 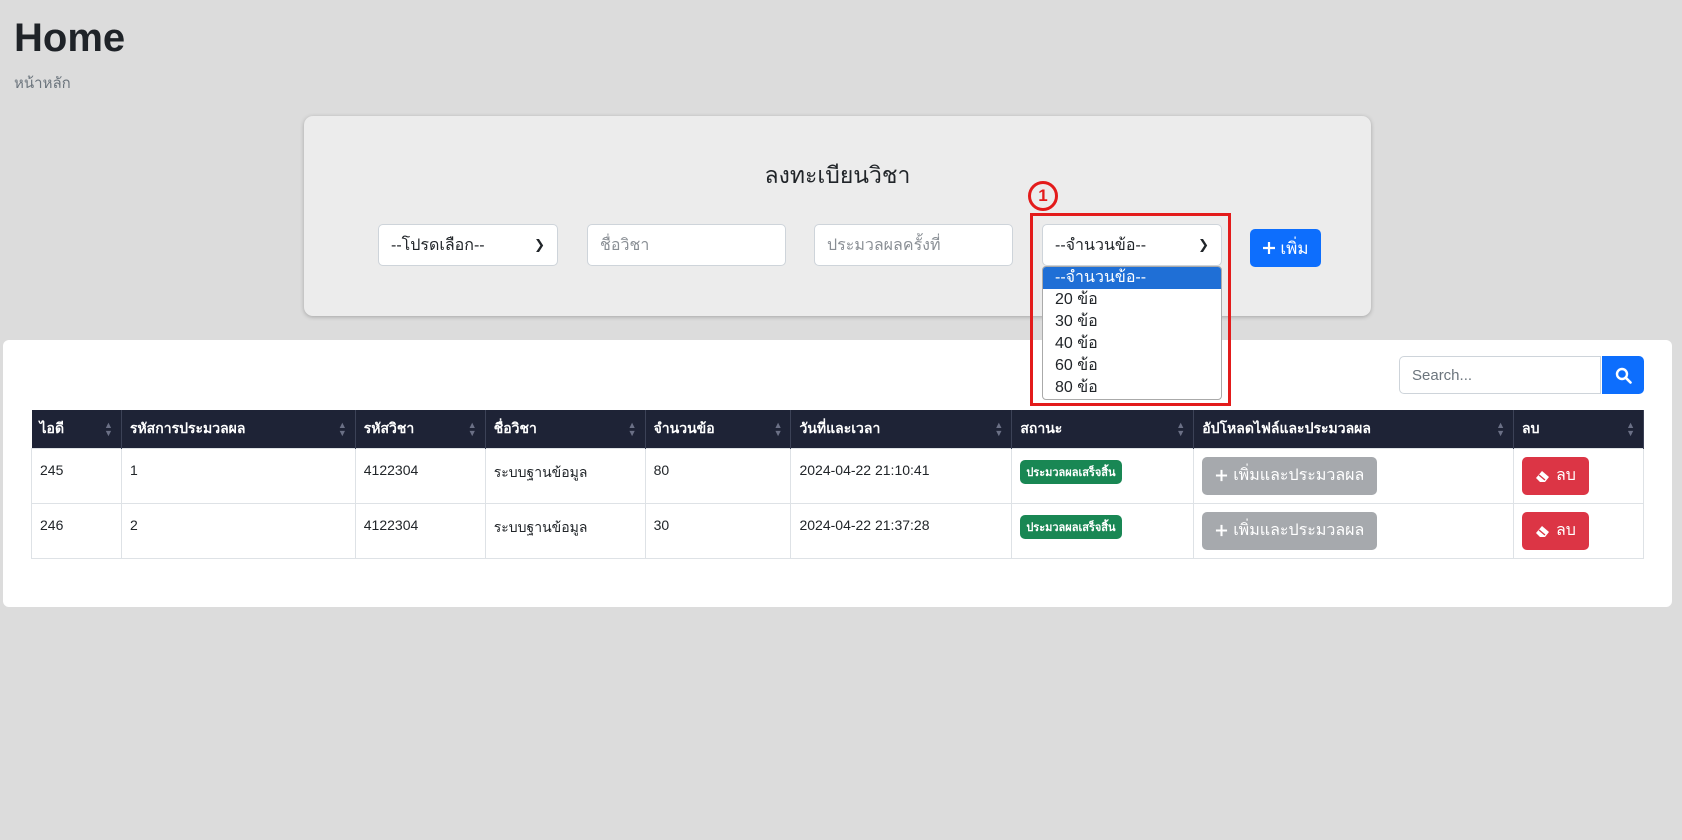 I want to click on column-header: สถานะ ▲ ▼, so click(x=1103, y=429).